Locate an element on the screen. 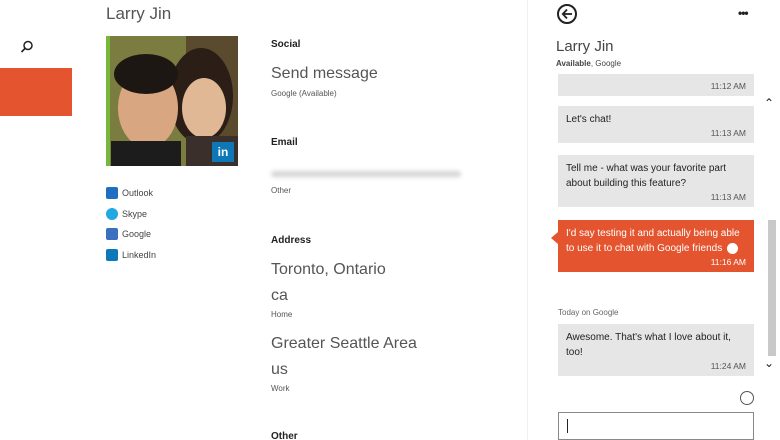  email-heading: Email is located at coordinates (284, 142).